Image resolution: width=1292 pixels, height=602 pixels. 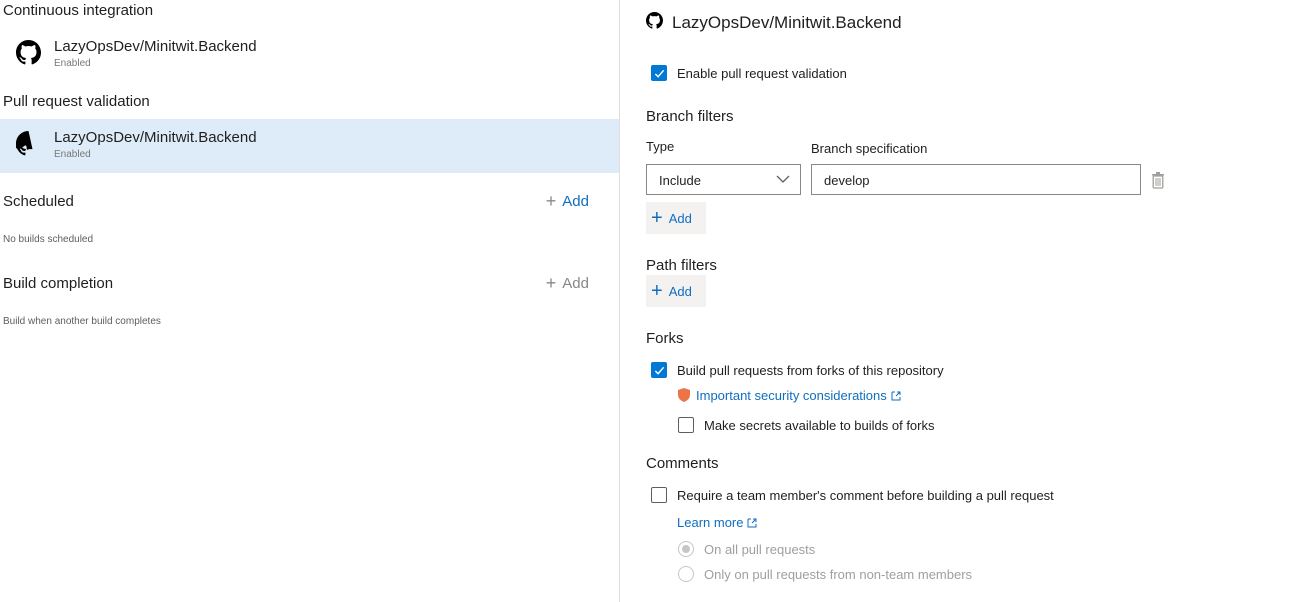 What do you see at coordinates (72, 63) in the screenshot?
I see `ci-repo-status: Enabled` at bounding box center [72, 63].